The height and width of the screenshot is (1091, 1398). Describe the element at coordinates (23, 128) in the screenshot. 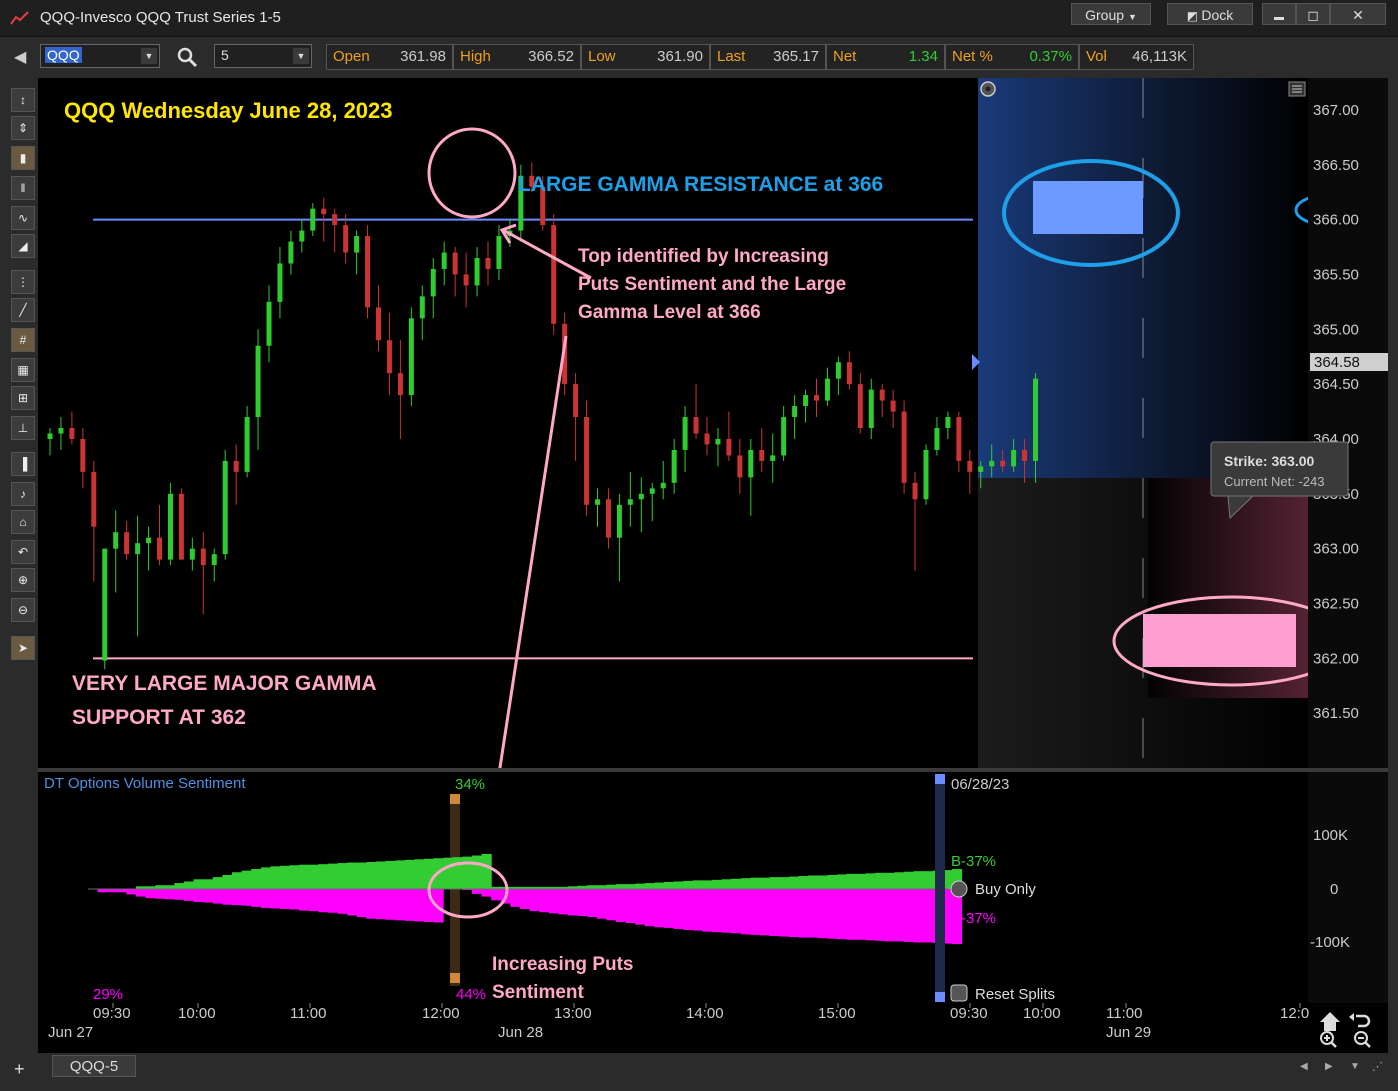

I see `pan-icon: ⇕` at that location.